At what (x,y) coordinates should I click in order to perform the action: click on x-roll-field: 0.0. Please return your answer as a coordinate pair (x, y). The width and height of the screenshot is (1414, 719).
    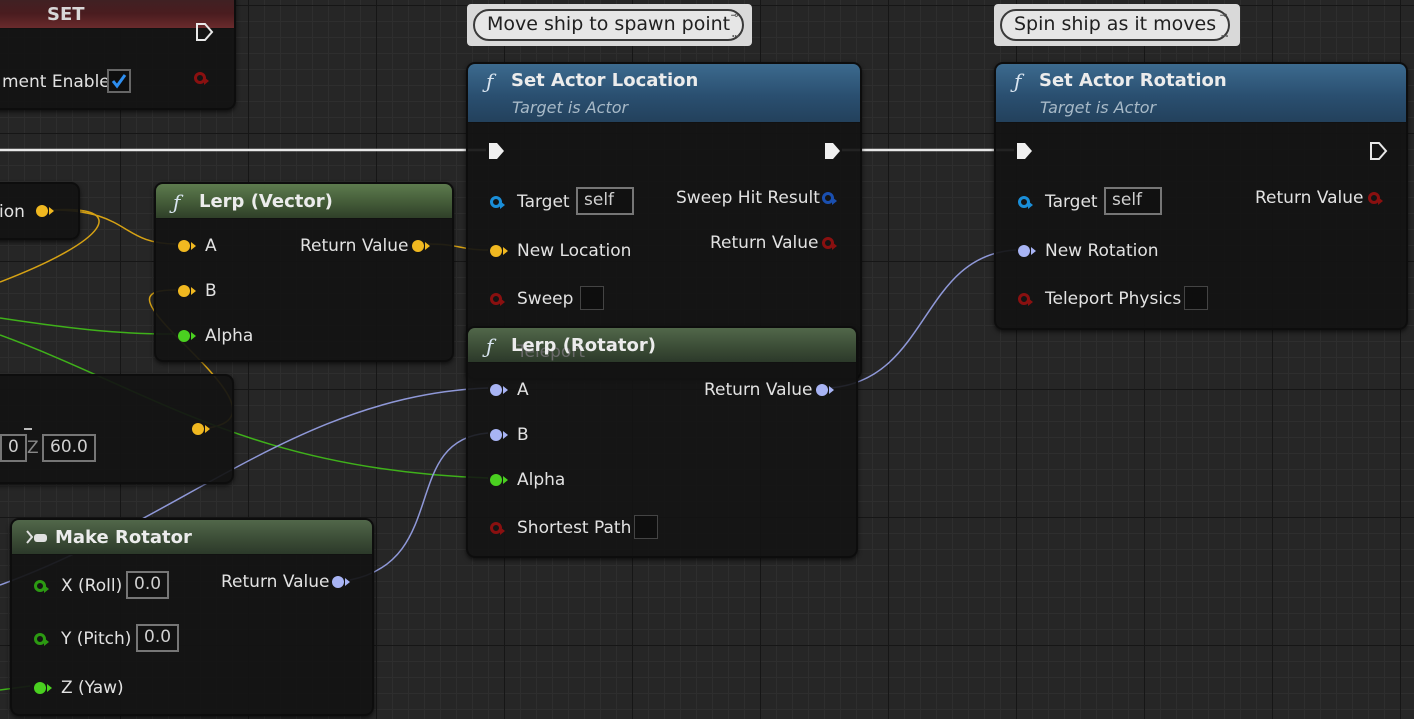
    Looking at the image, I should click on (148, 585).